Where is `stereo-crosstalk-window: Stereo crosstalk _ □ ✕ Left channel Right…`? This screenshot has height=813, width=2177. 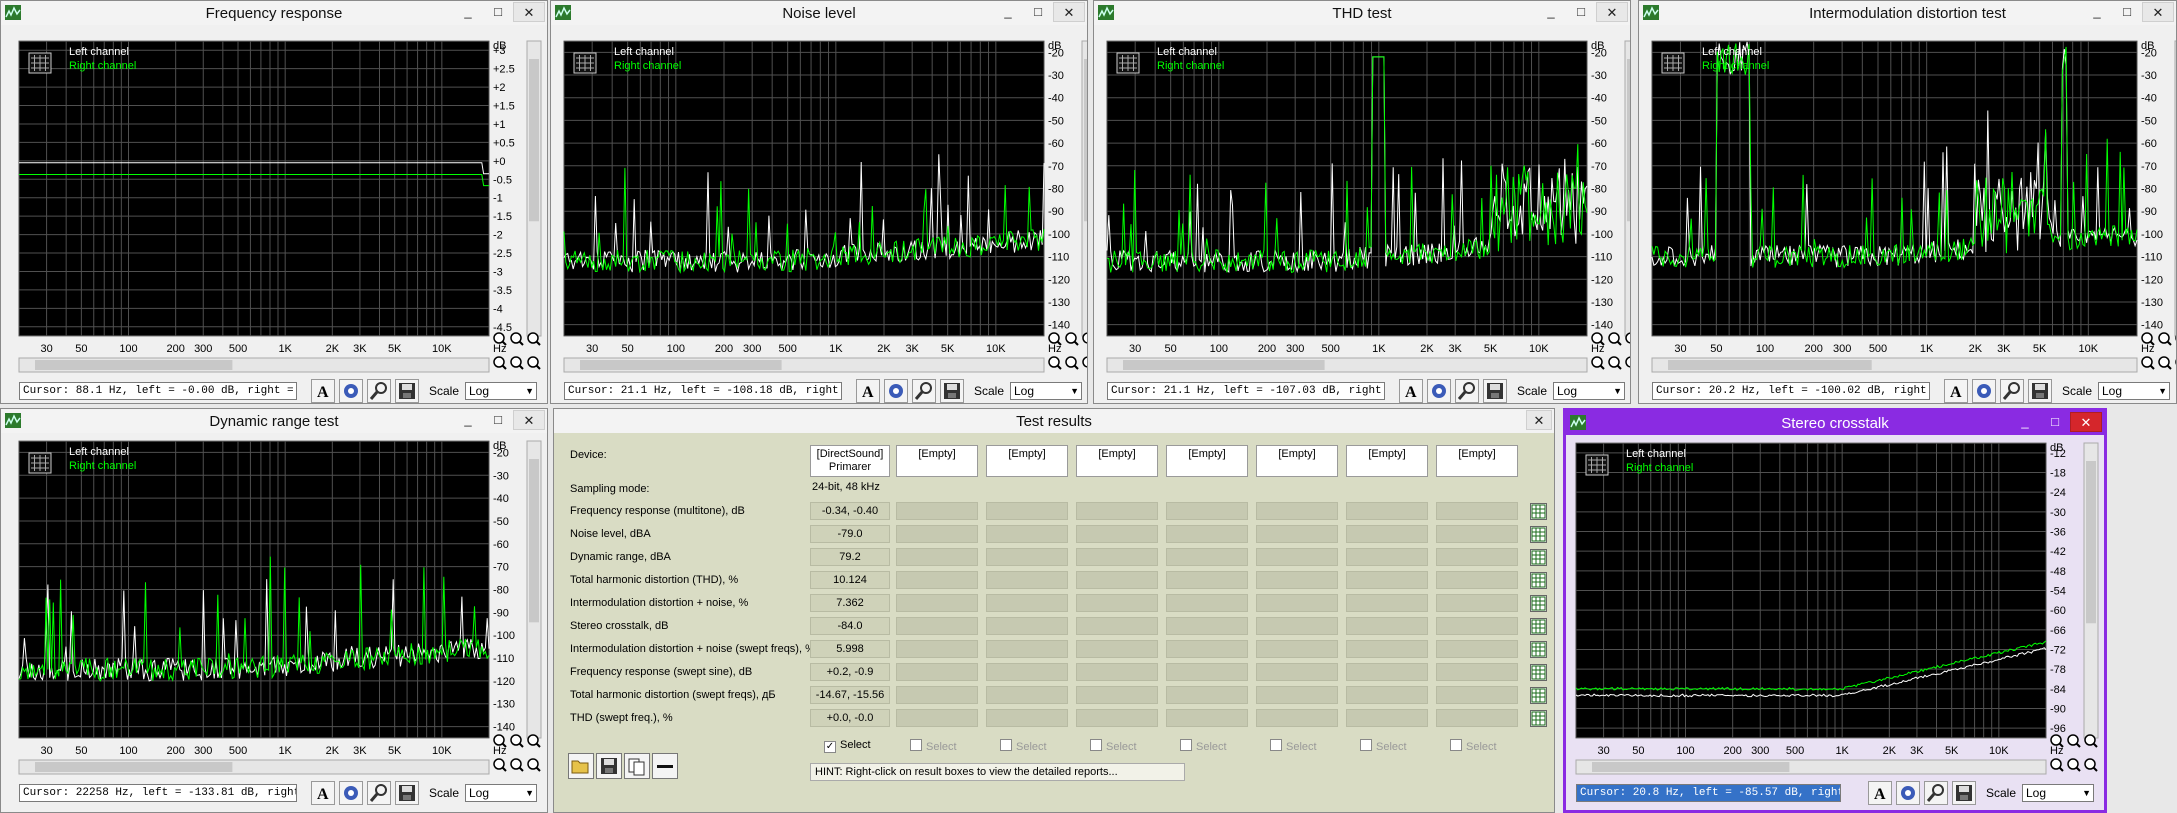 stereo-crosstalk-window: Stereo crosstalk _ □ ✕ Left channel Right… is located at coordinates (1835, 610).